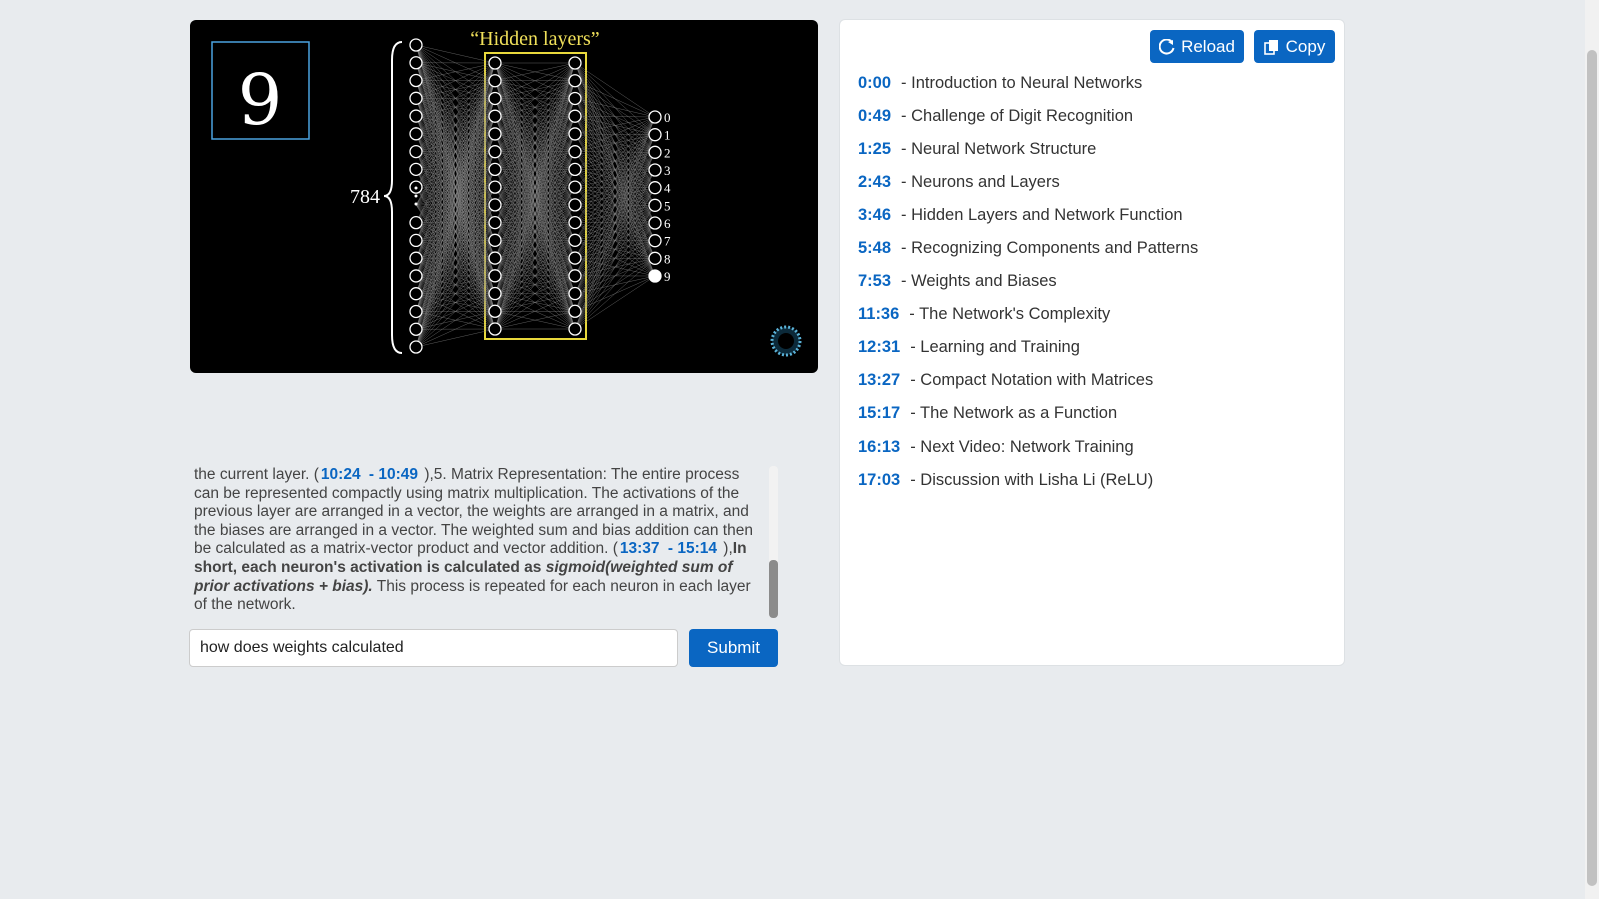 Image resolution: width=1599 pixels, height=899 pixels. I want to click on copy-button: Copy, so click(1294, 46).